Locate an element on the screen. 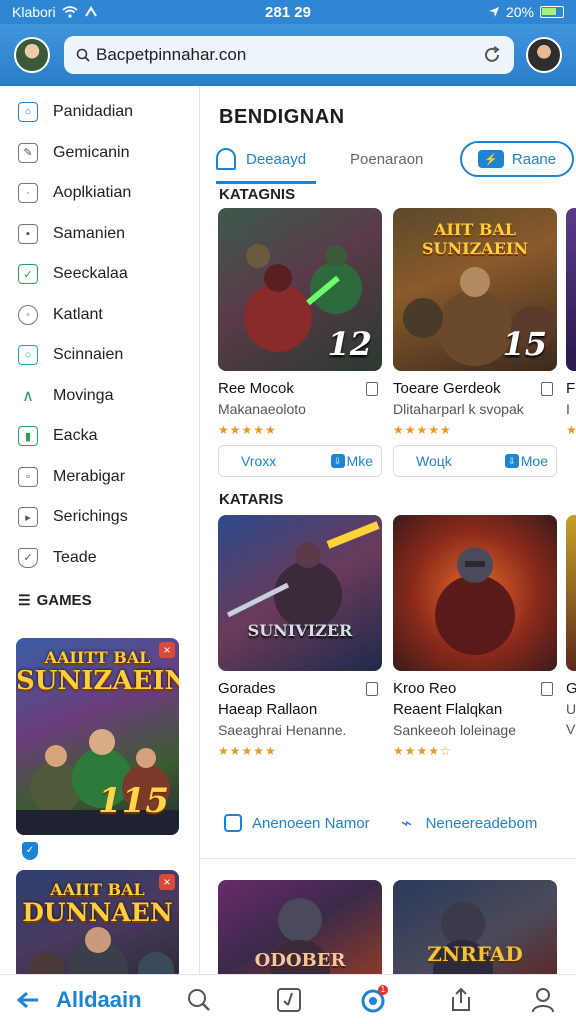 This screenshot has height=1024, width=576. tab-bar: Deeaayd Poenaraon ⚡ Raane is located at coordinates (396, 161).